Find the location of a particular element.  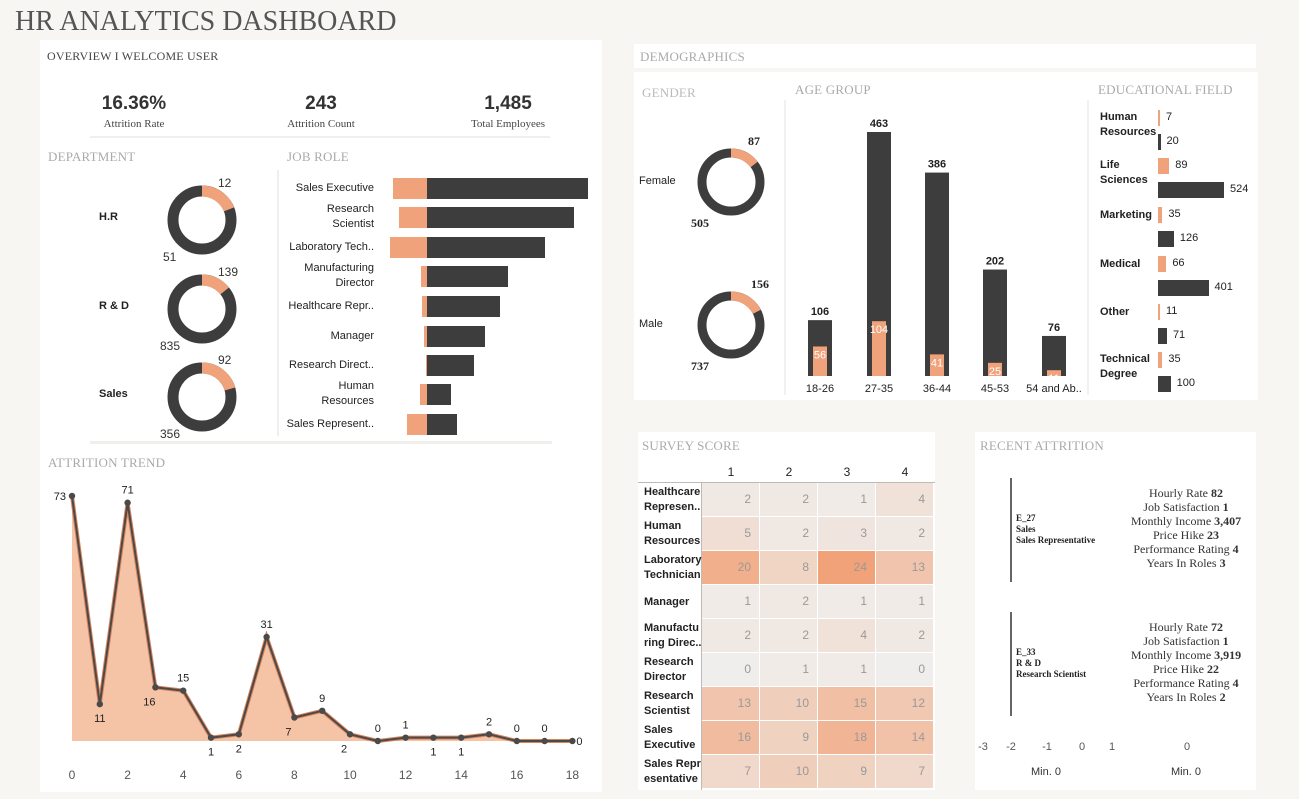

record-field: Monthly Income 3,407 is located at coordinates (1186, 521).